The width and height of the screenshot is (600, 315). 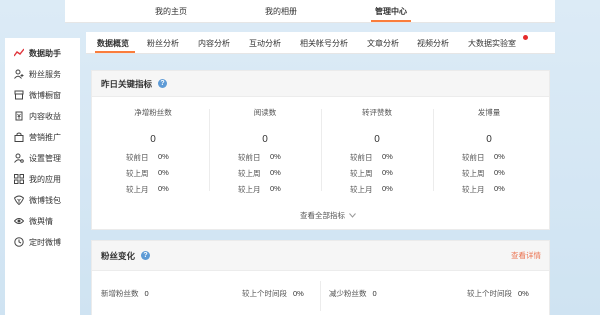 What do you see at coordinates (526, 255) in the screenshot?
I see `view-details-link: 查看详情` at bounding box center [526, 255].